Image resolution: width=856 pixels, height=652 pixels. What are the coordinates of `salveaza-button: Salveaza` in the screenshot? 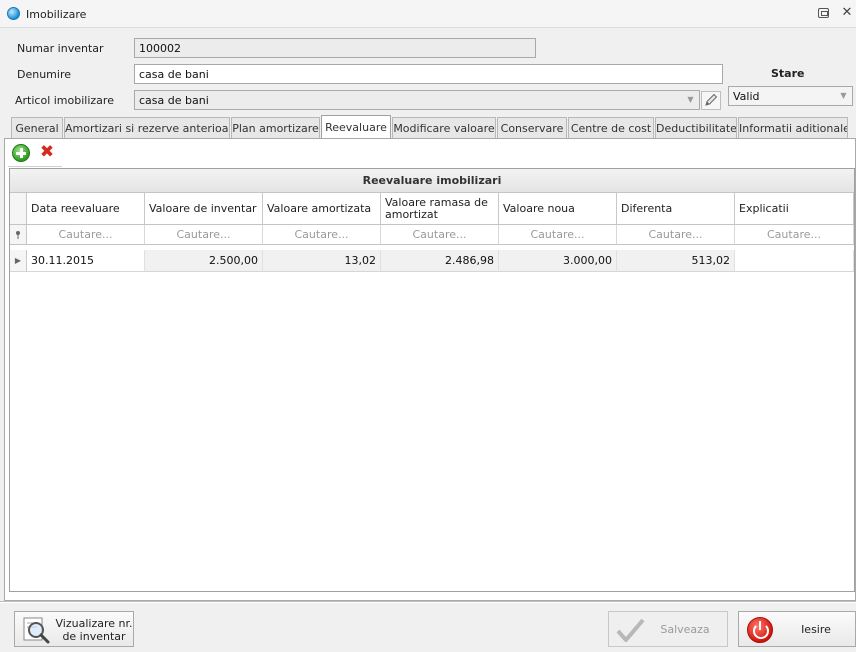 It's located at (668, 629).